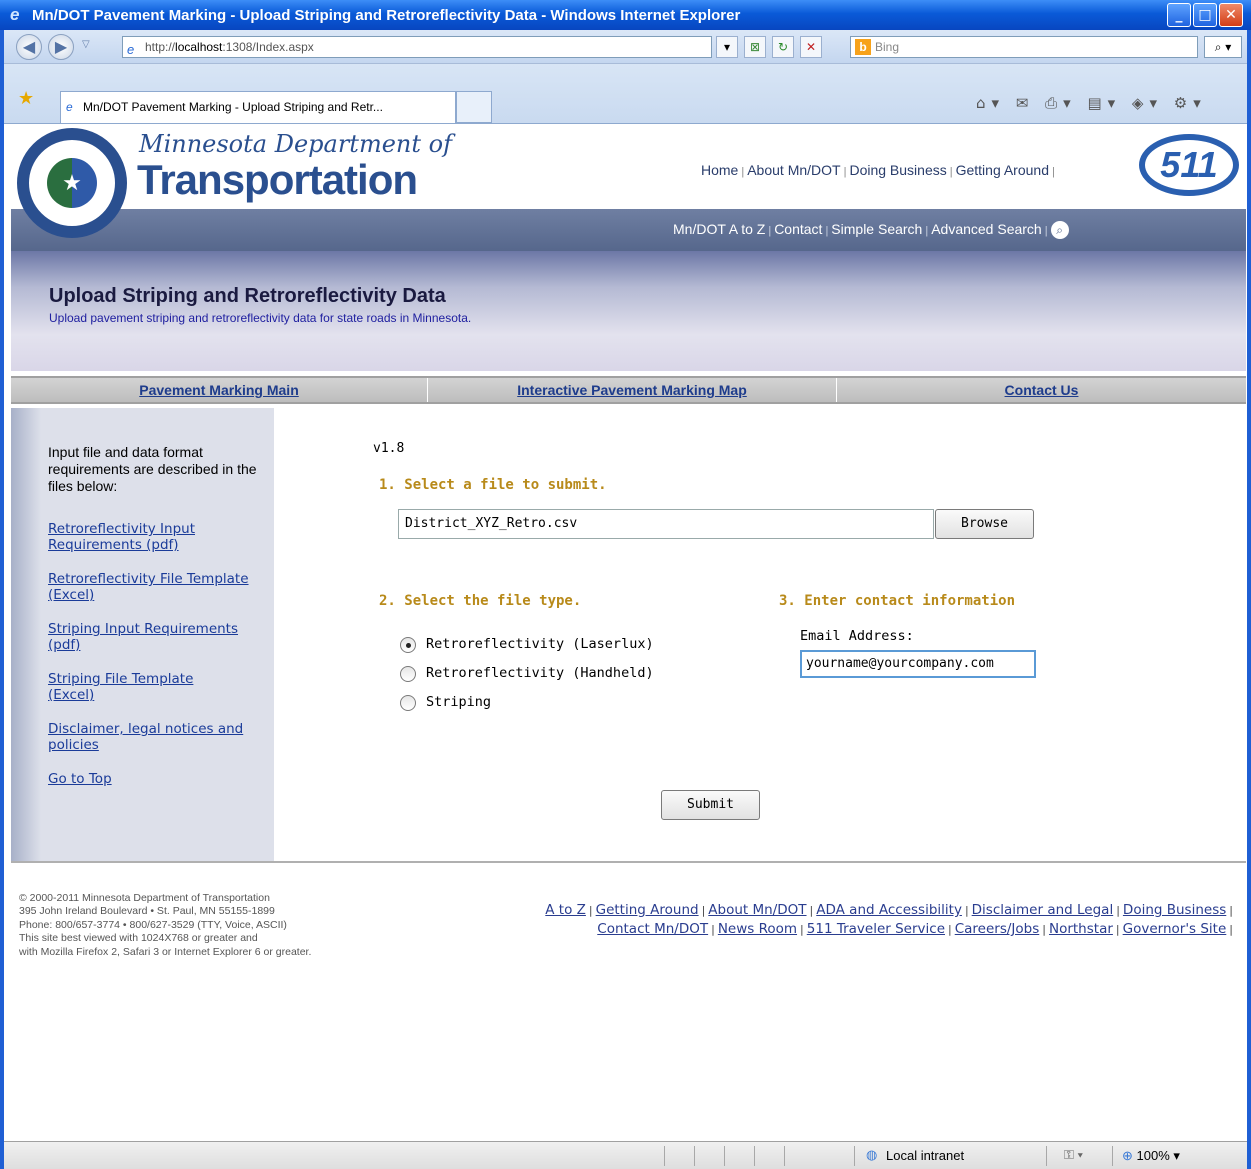 Image resolution: width=1251 pixels, height=1169 pixels. I want to click on radio-striping, so click(408, 703).